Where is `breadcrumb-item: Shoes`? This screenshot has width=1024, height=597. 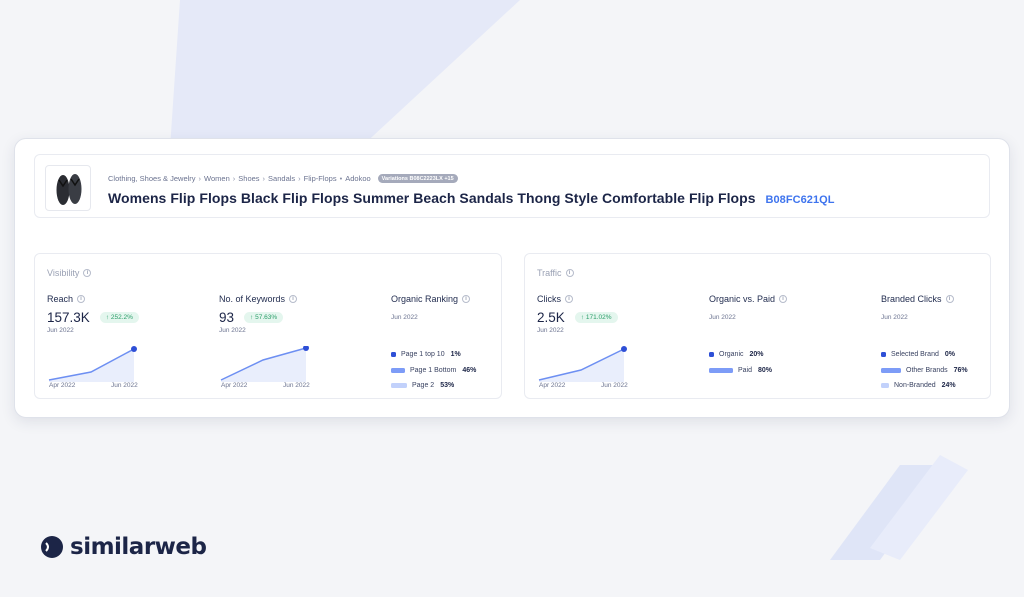 breadcrumb-item: Shoes is located at coordinates (248, 178).